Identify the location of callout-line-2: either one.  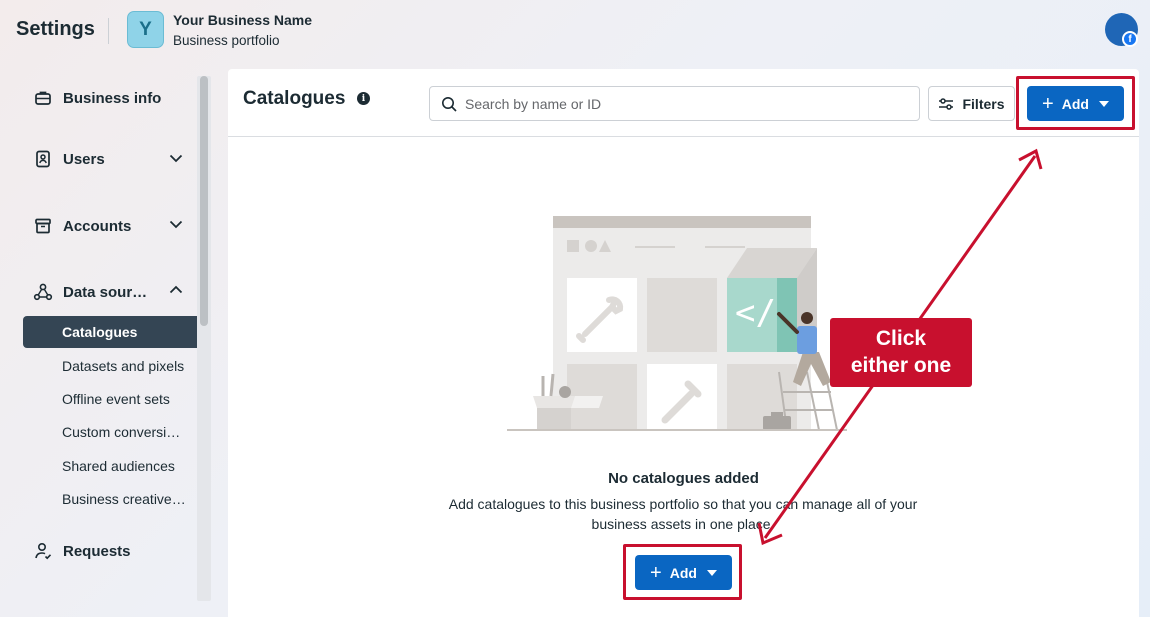
(901, 365).